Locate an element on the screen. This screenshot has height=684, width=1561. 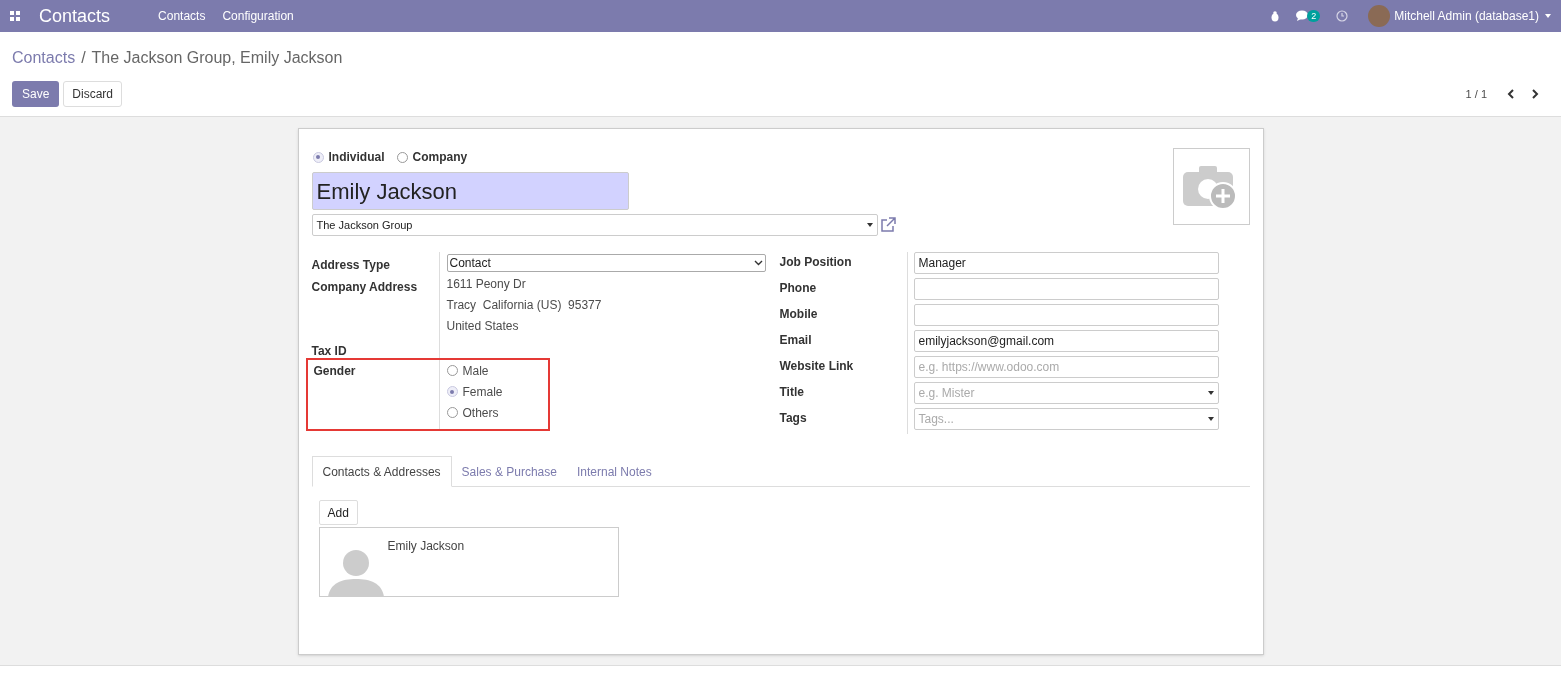
radio-label: Others is located at coordinates (480, 412).